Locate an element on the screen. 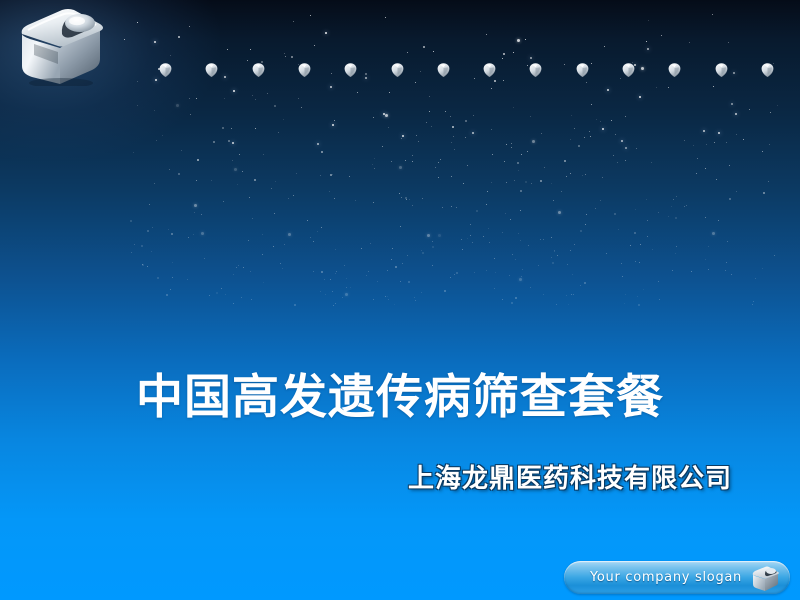  chrome-cube-small-icon is located at coordinates (765, 578).